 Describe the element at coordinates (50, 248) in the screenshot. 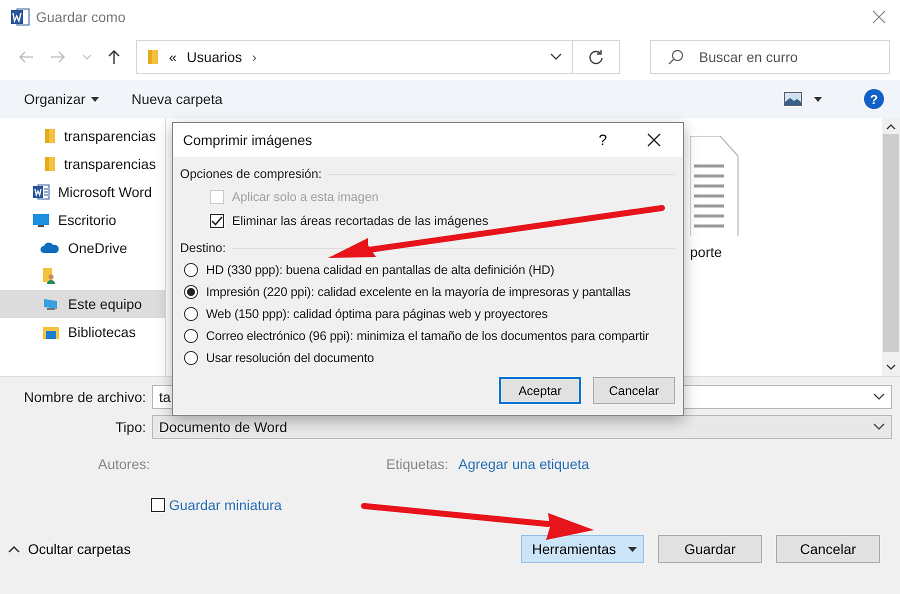

I see `cloud-icon` at that location.